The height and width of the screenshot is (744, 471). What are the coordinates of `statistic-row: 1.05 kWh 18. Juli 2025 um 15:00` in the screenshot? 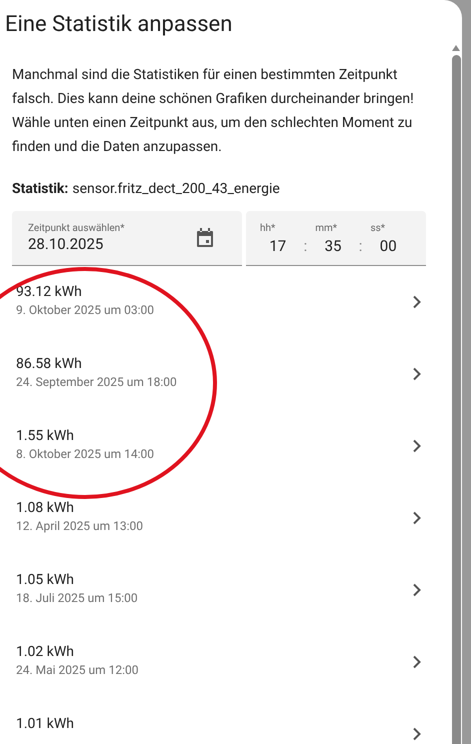 It's located at (225, 590).